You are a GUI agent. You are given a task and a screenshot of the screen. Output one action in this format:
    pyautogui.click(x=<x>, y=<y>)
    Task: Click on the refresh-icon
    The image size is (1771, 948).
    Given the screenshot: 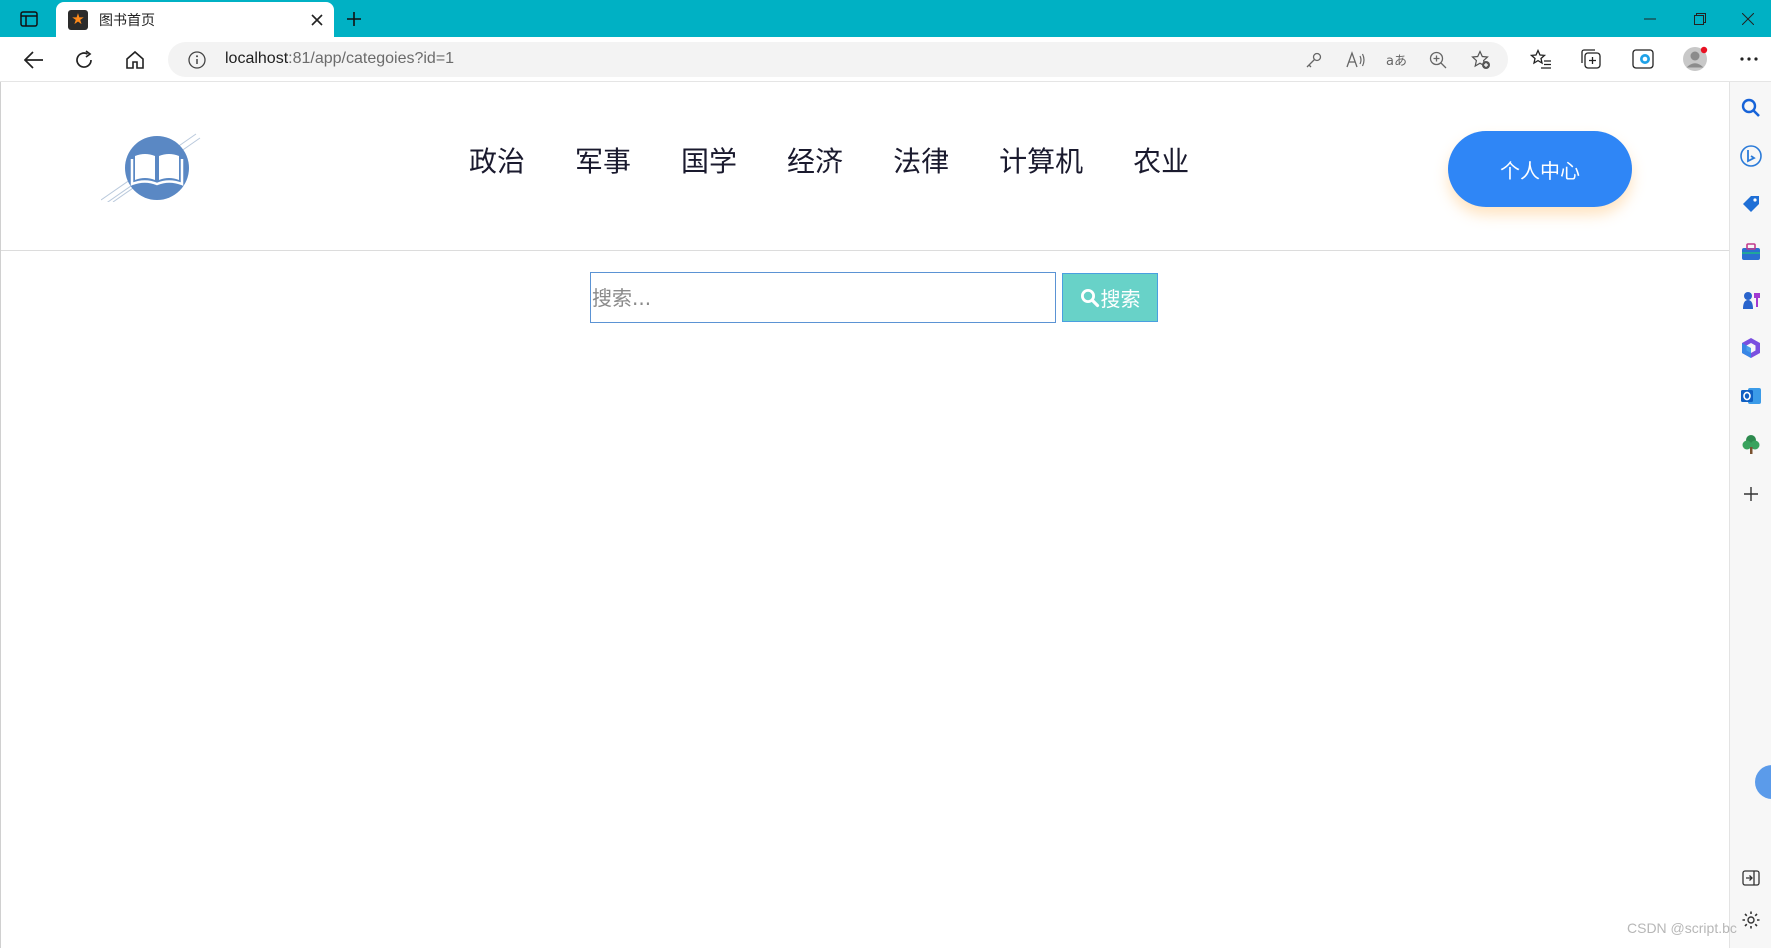 What is the action you would take?
    pyautogui.click(x=84, y=59)
    